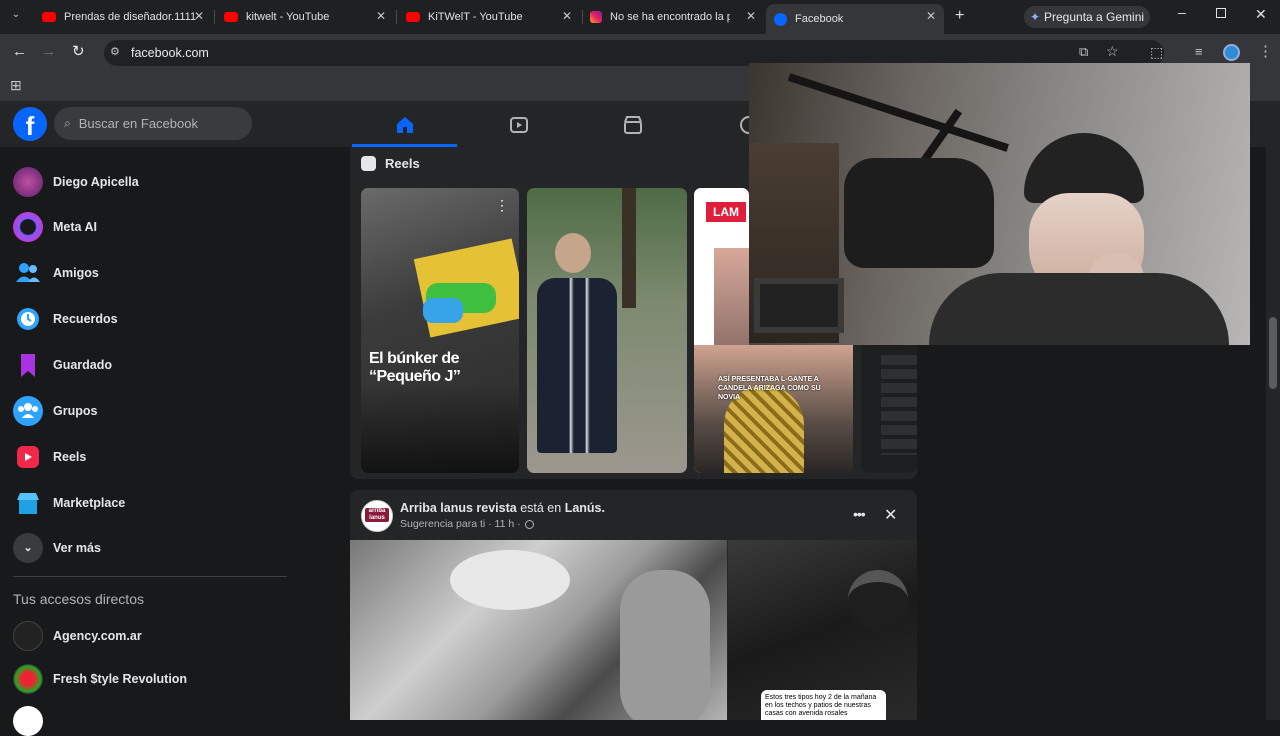 Image resolution: width=1280 pixels, height=736 pixels. What do you see at coordinates (859, 514) in the screenshot?
I see `more-options-icon: •••` at bounding box center [859, 514].